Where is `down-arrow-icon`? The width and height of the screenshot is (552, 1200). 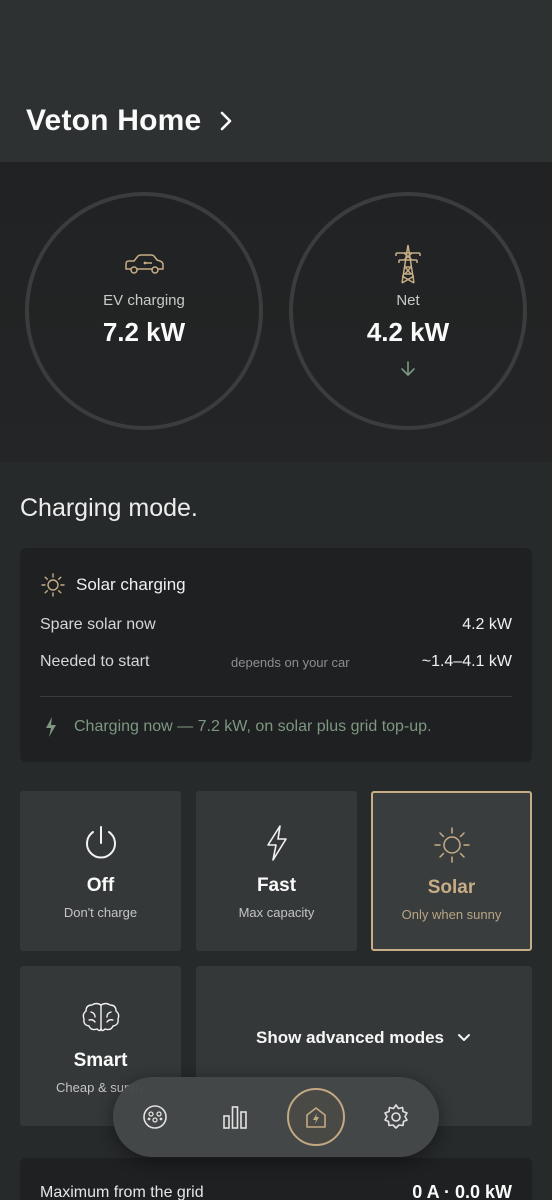 down-arrow-icon is located at coordinates (408, 371).